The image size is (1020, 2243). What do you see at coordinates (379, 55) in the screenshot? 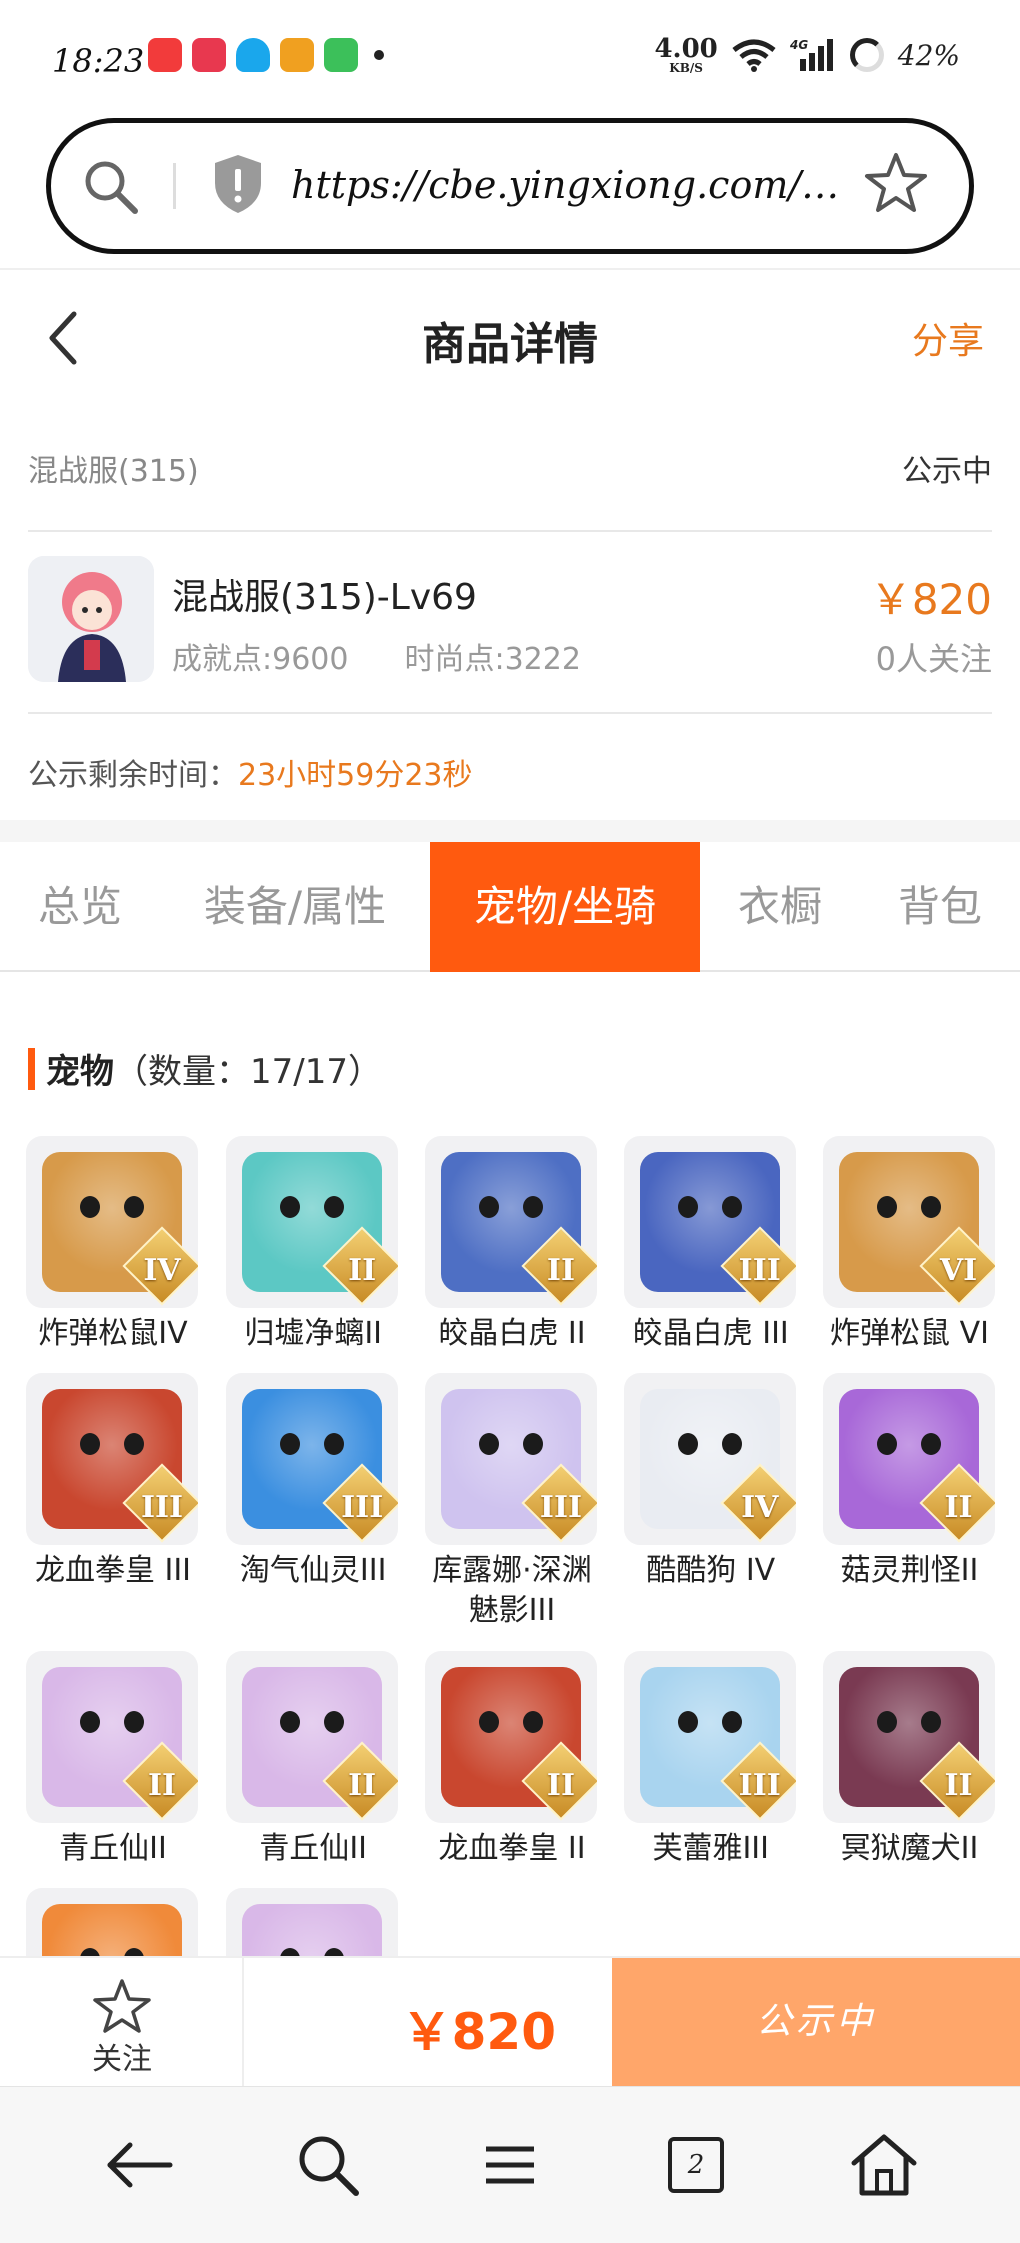
I see `notification-dot` at bounding box center [379, 55].